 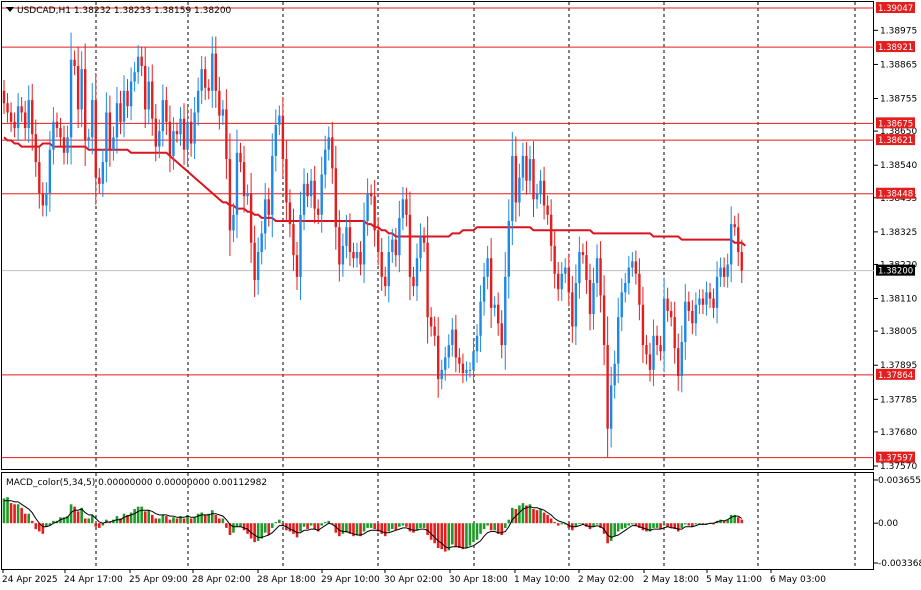 I want to click on level-label: 1.38448, so click(x=895, y=195).